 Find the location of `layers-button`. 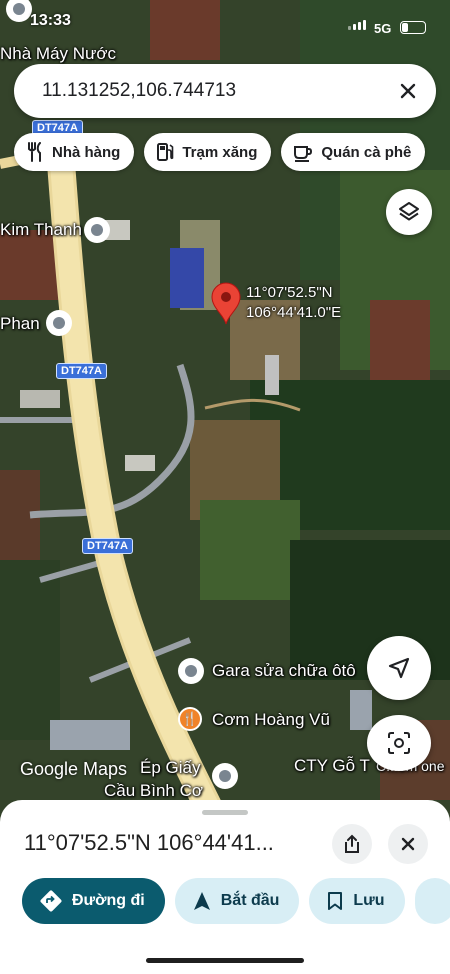

layers-button is located at coordinates (409, 212).